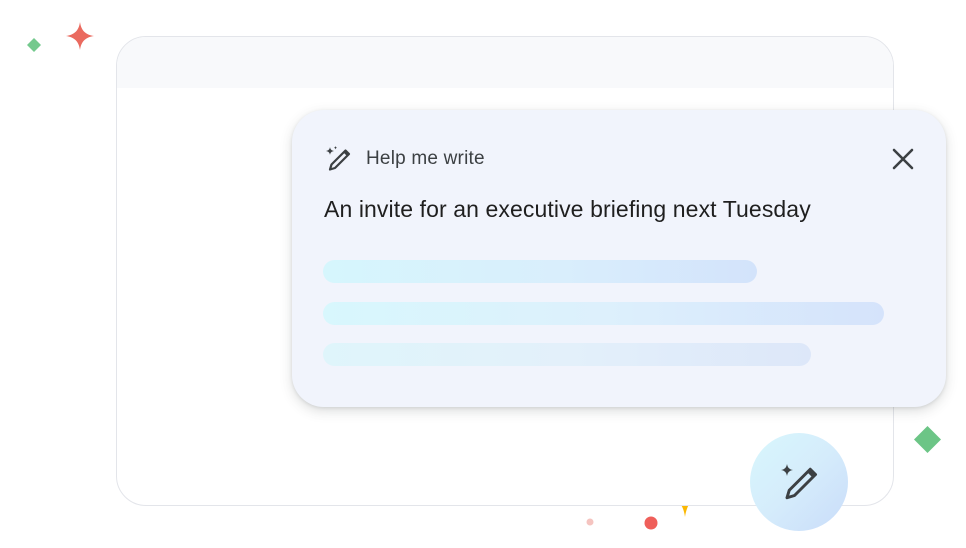 This screenshot has width=966, height=548. What do you see at coordinates (651, 523) in the screenshot?
I see `red-dot-icon` at bounding box center [651, 523].